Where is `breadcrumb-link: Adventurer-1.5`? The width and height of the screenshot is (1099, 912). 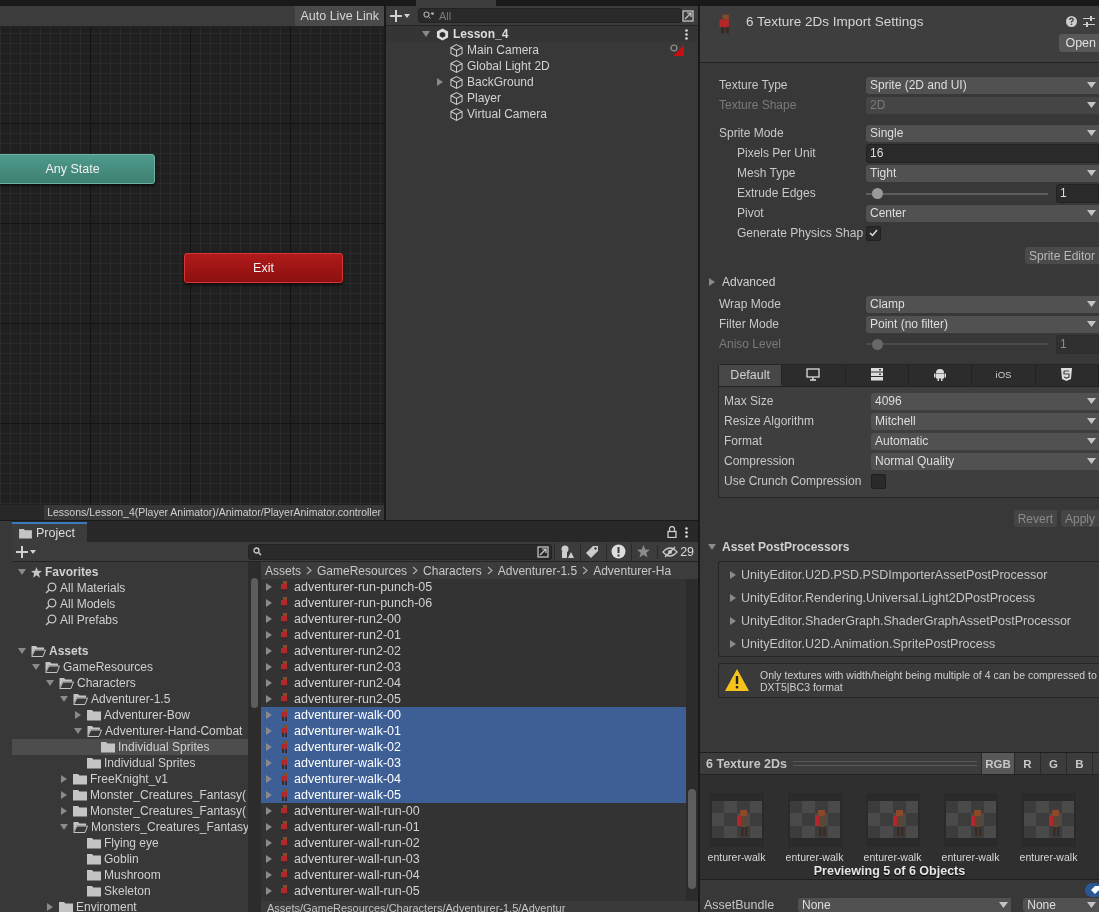 breadcrumb-link: Adventurer-1.5 is located at coordinates (537, 570).